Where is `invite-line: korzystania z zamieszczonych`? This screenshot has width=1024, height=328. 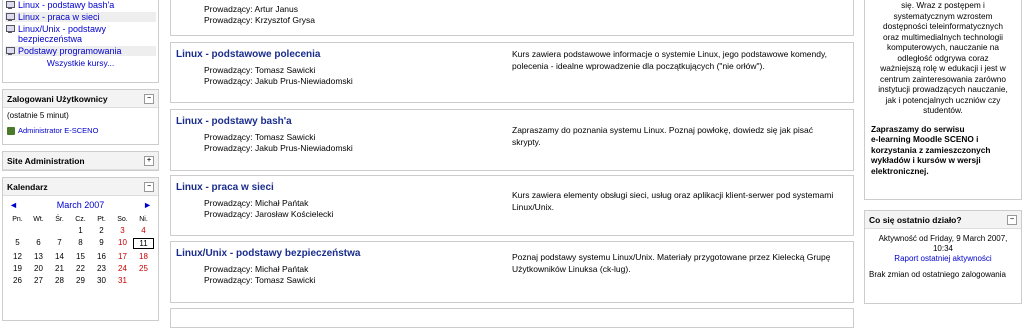
invite-line: korzystania z zamieszczonych is located at coordinates (931, 149).